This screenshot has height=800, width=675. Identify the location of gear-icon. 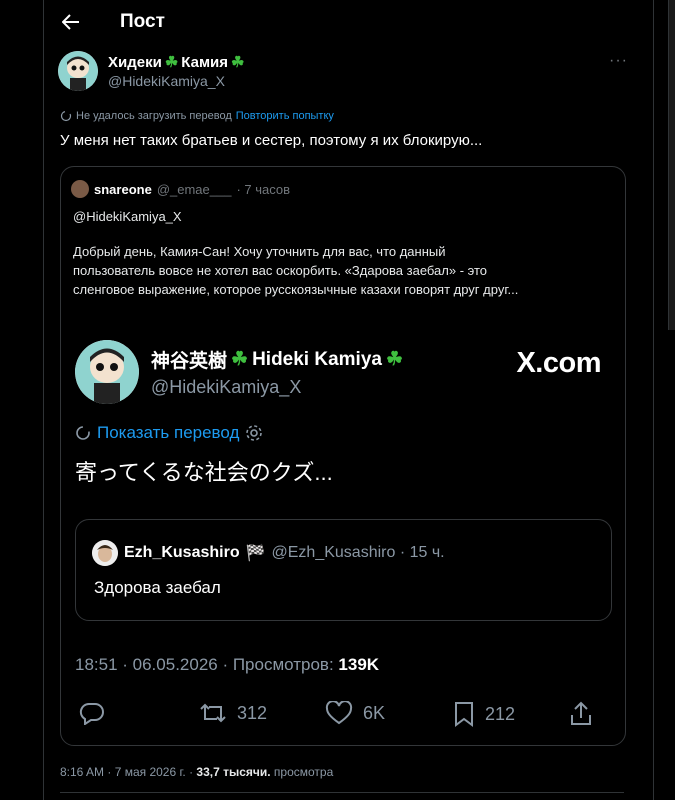
(254, 433).